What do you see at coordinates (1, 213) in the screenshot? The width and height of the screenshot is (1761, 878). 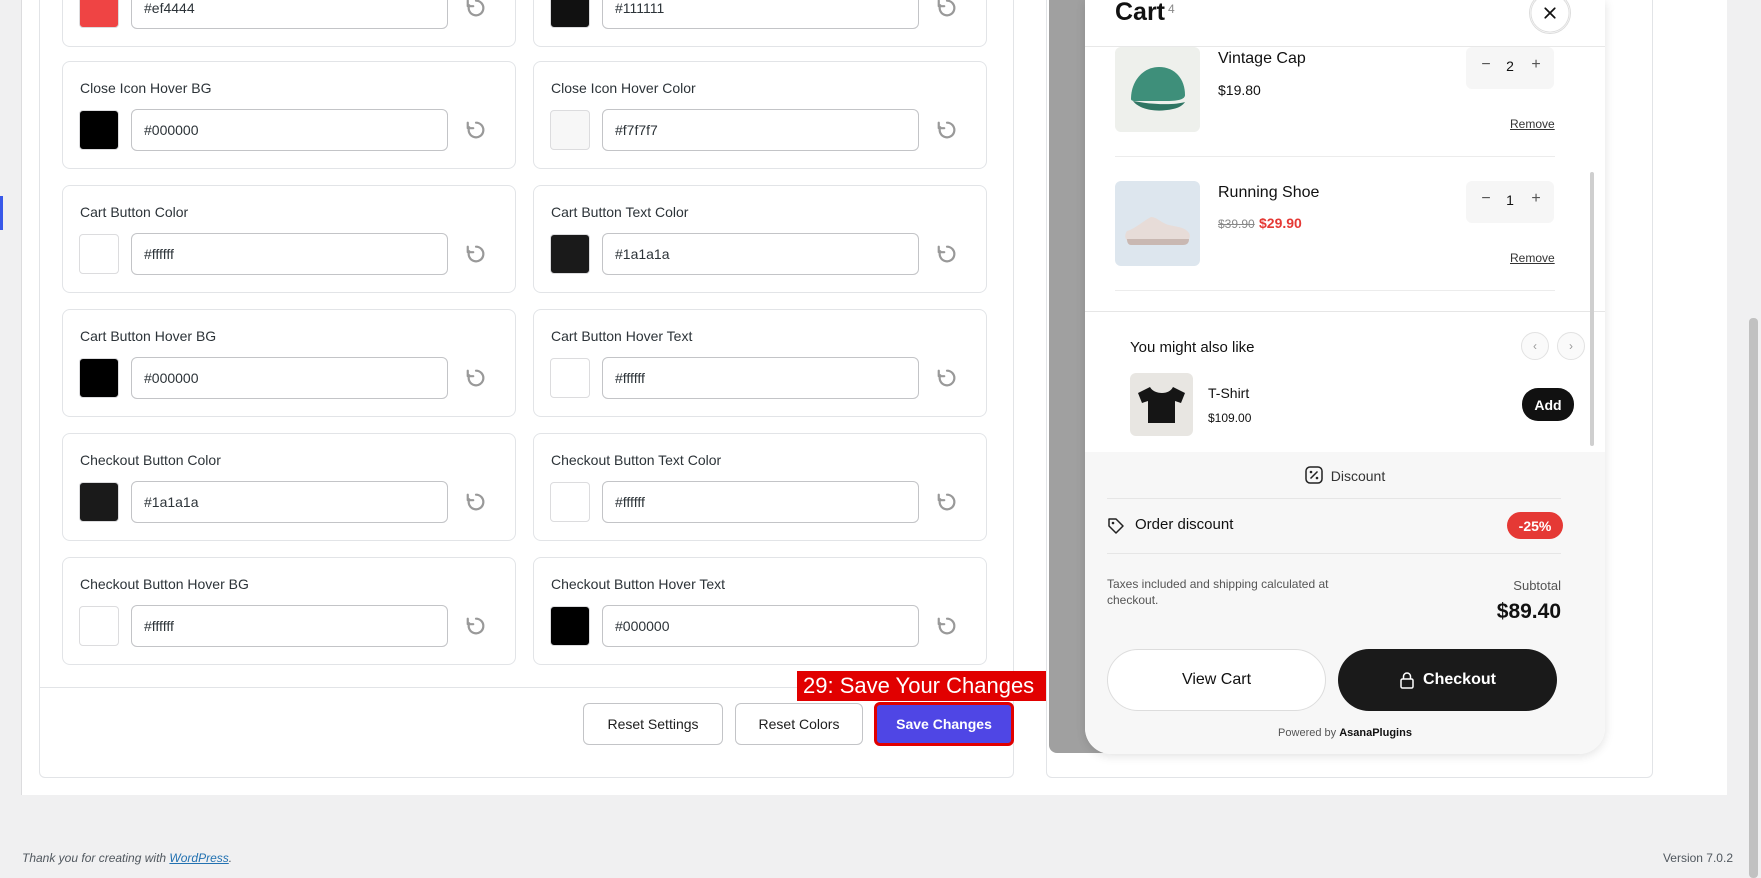 I see `active-menu-marker` at bounding box center [1, 213].